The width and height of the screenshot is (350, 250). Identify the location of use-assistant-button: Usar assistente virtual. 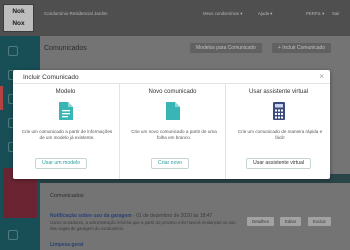
(279, 163).